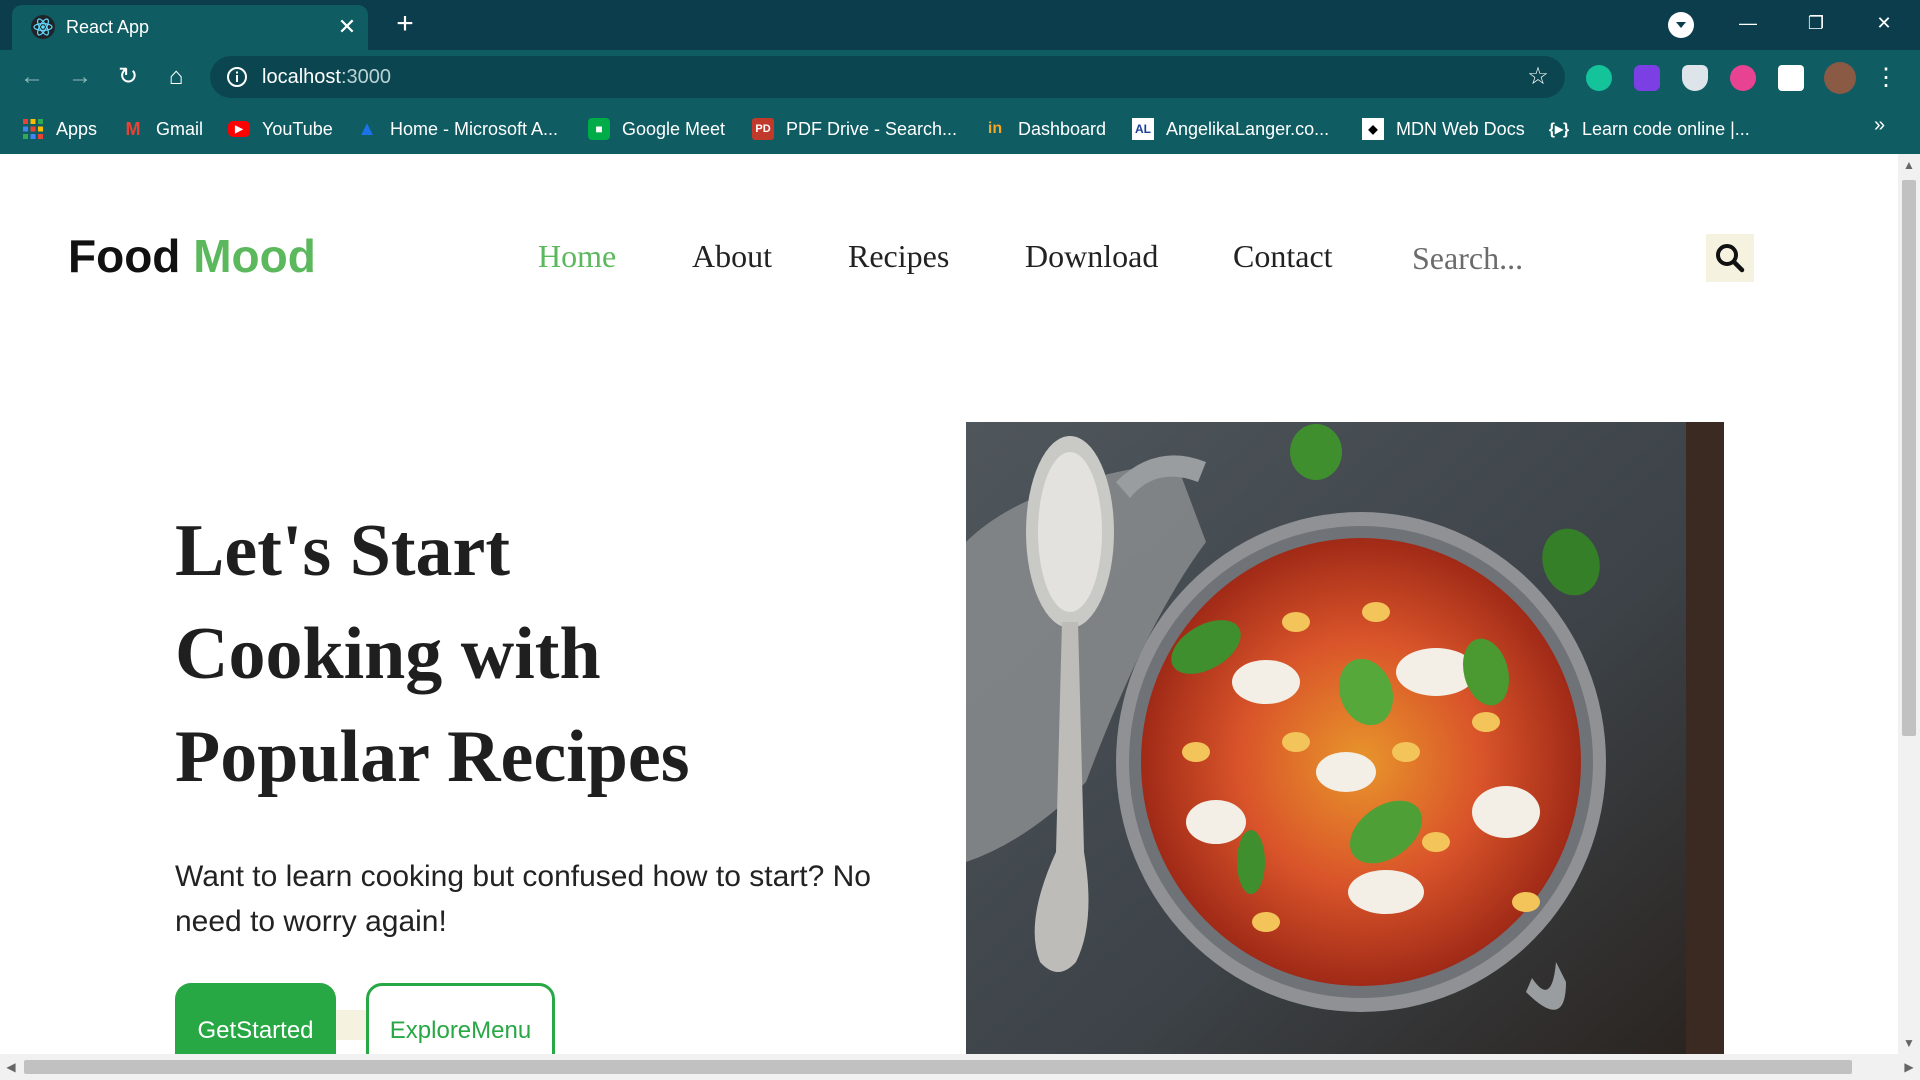 The height and width of the screenshot is (1080, 1920). I want to click on gmail-icon: M, so click(133, 128).